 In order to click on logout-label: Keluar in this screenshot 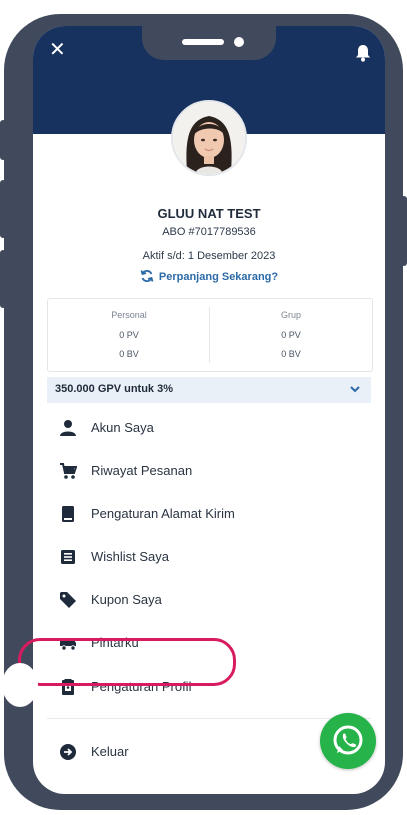, I will do `click(110, 751)`.